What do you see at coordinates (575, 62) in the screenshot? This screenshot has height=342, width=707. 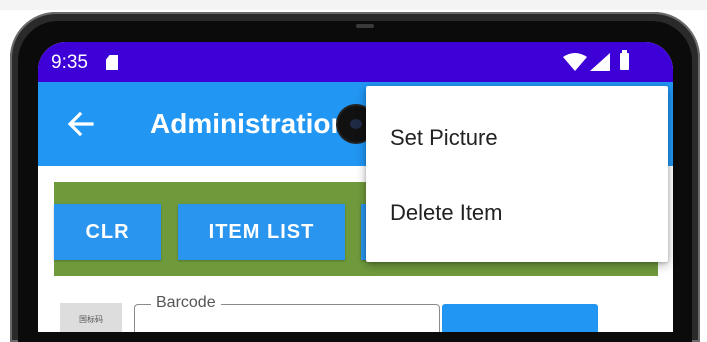 I see `wifi-icon` at bounding box center [575, 62].